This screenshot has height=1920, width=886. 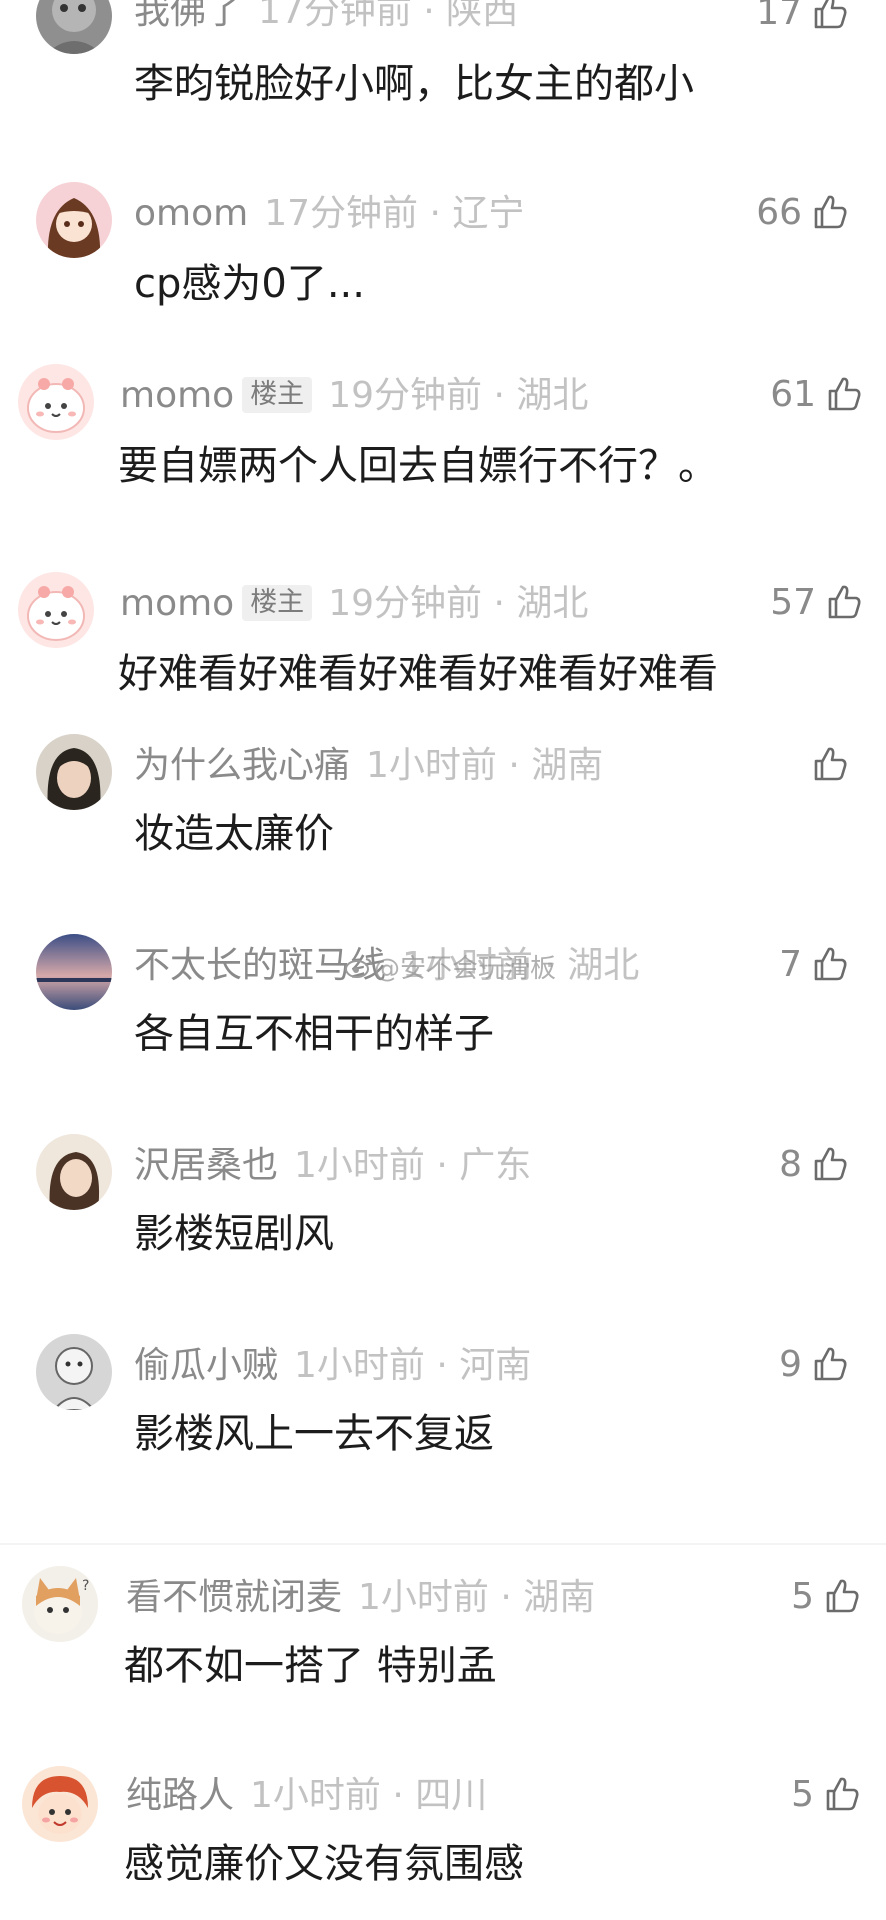 I want to click on comment-meta: 偷瓜小贼 1小时前 · 河南, so click(x=332, y=1366).